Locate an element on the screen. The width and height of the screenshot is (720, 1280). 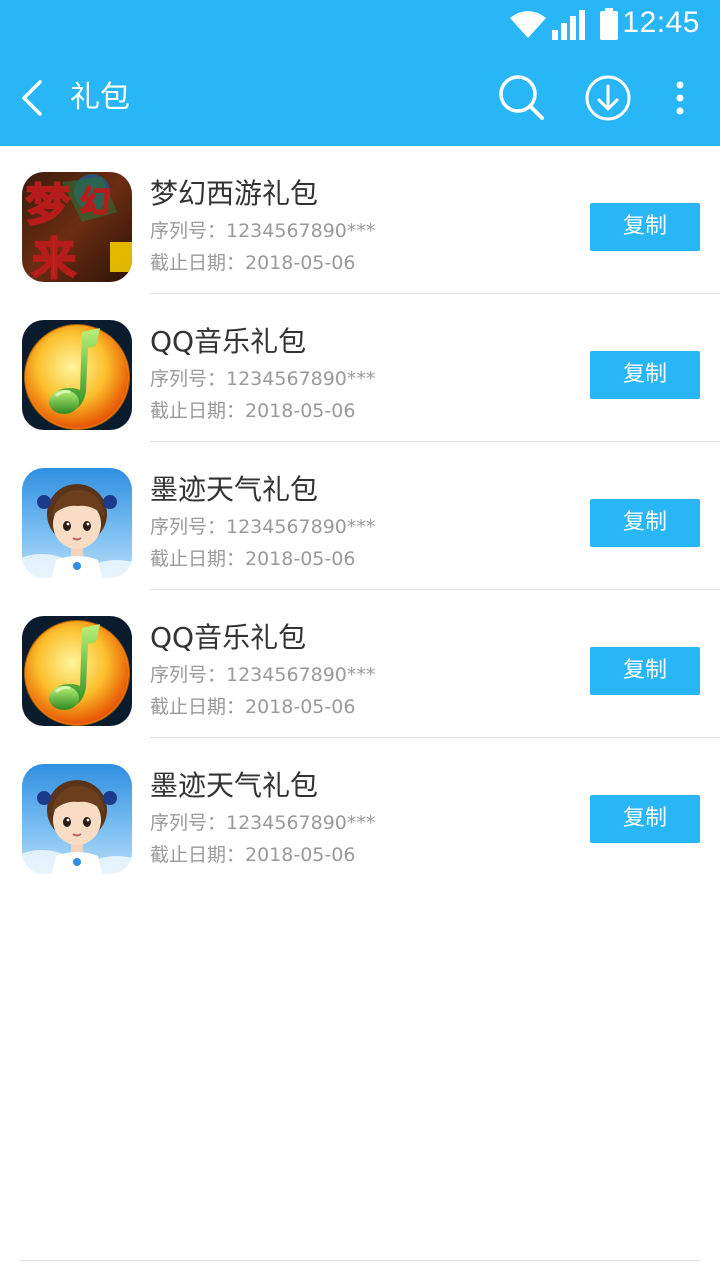
gift-name: 梦幻西游礼包 is located at coordinates (234, 193).